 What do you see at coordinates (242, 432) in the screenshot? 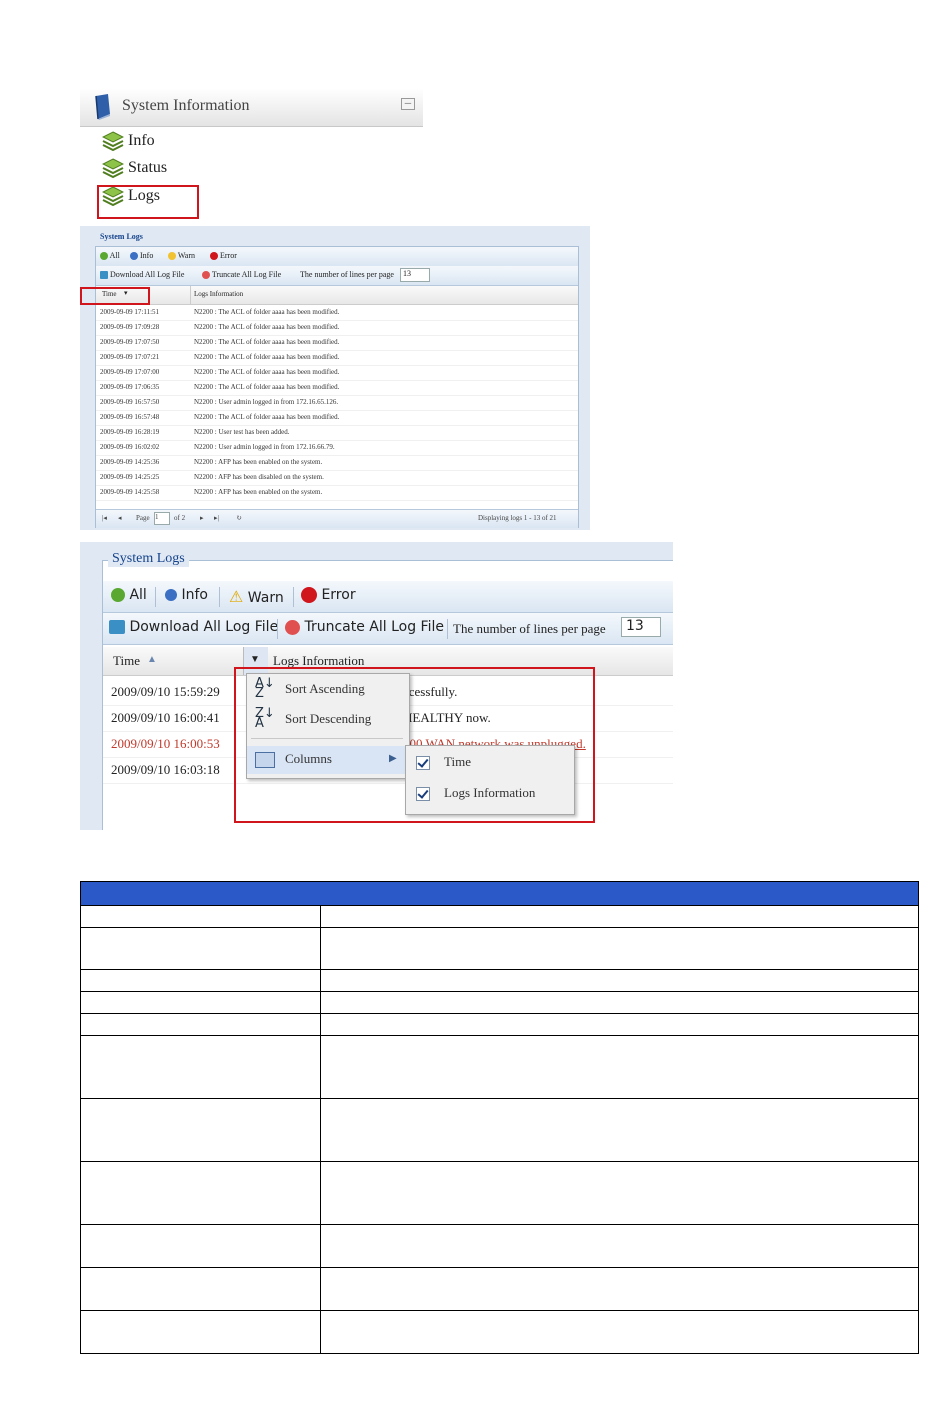
I see `log-message: N2200 : User test has been added.` at bounding box center [242, 432].